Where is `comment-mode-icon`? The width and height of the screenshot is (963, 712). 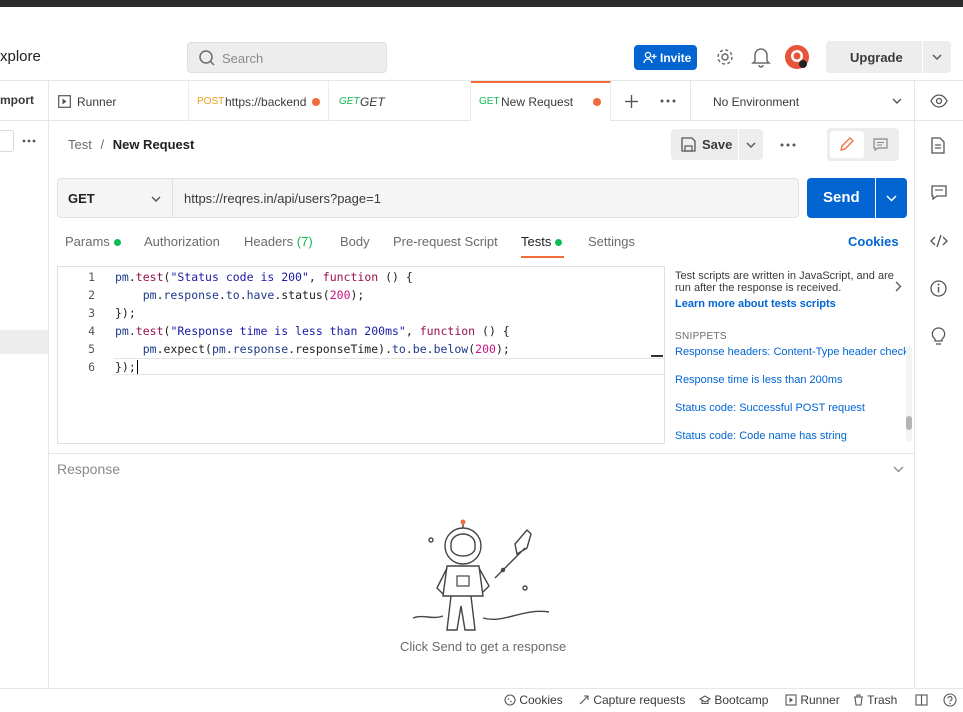
comment-mode-icon is located at coordinates (880, 144).